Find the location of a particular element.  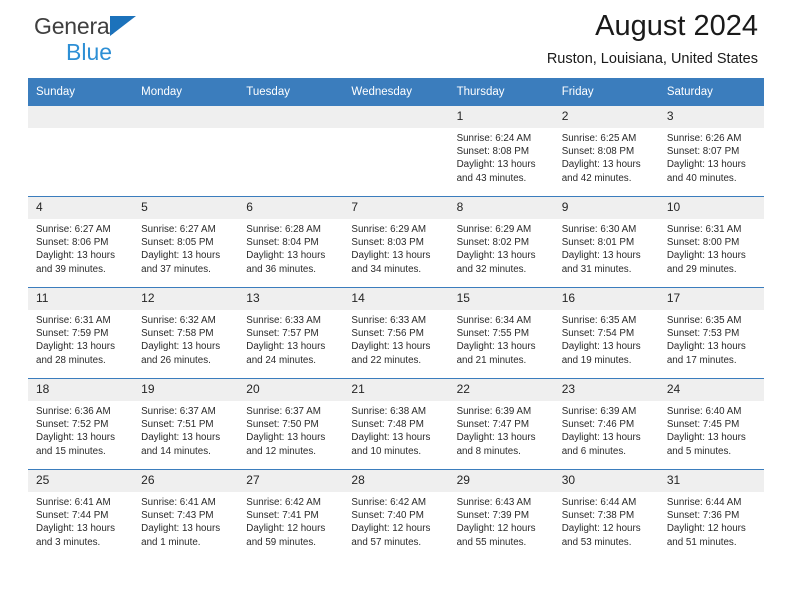

day-number: 17 is located at coordinates (711, 299).